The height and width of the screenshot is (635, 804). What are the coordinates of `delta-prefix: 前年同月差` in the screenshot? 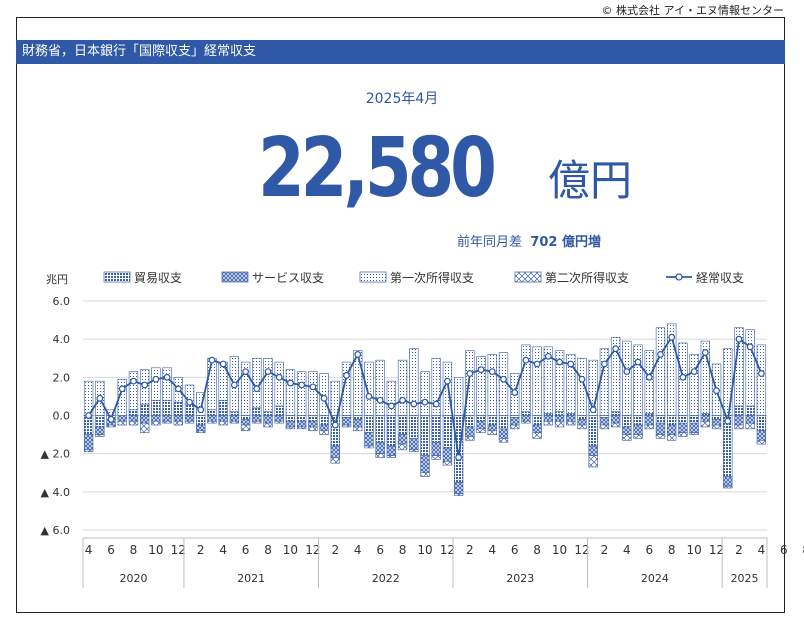 It's located at (490, 242).